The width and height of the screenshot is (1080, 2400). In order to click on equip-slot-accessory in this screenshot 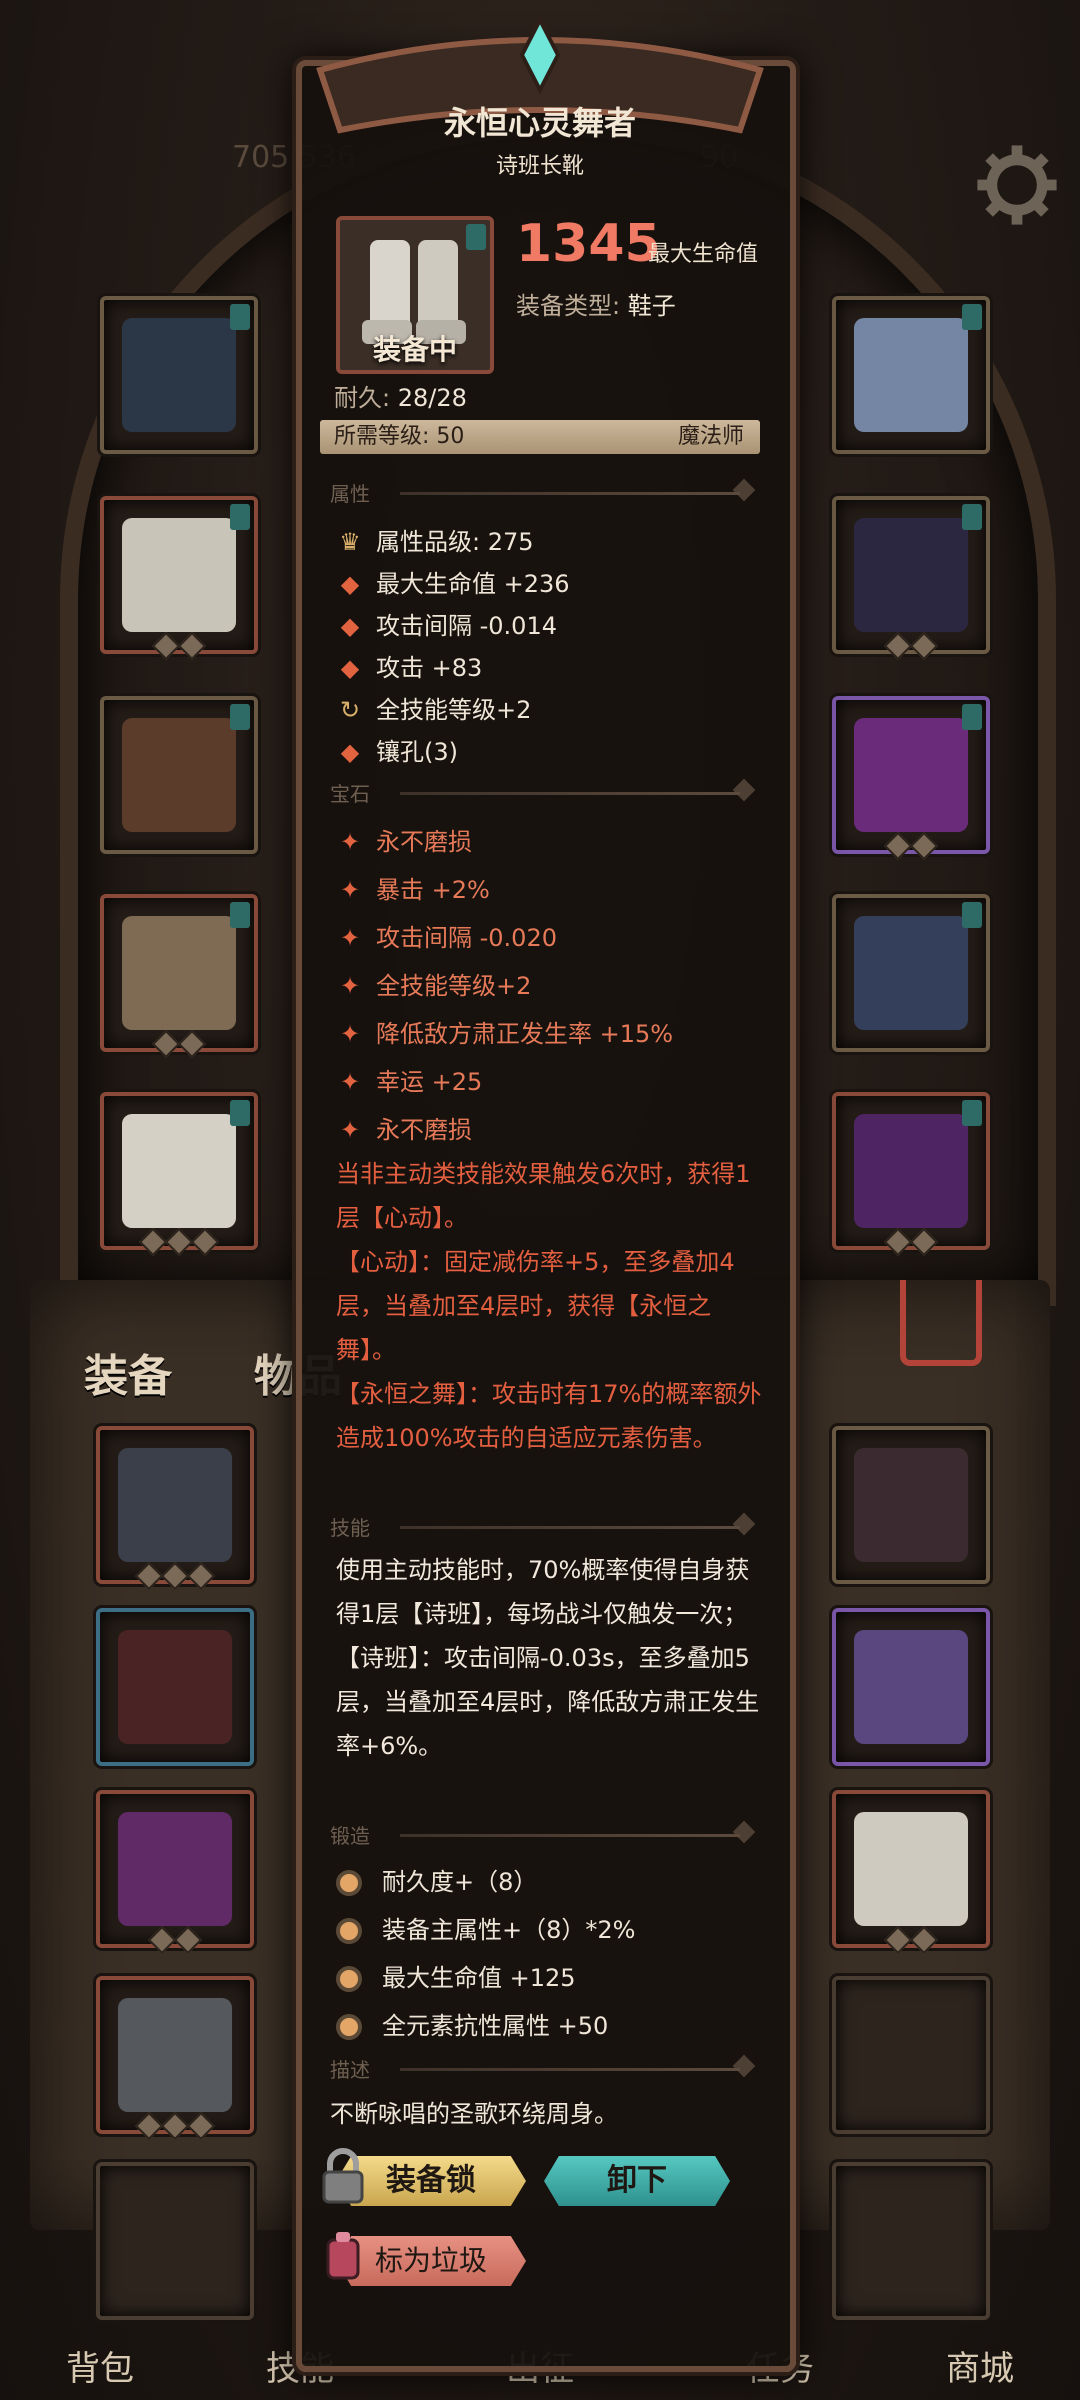, I will do `click(911, 578)`.